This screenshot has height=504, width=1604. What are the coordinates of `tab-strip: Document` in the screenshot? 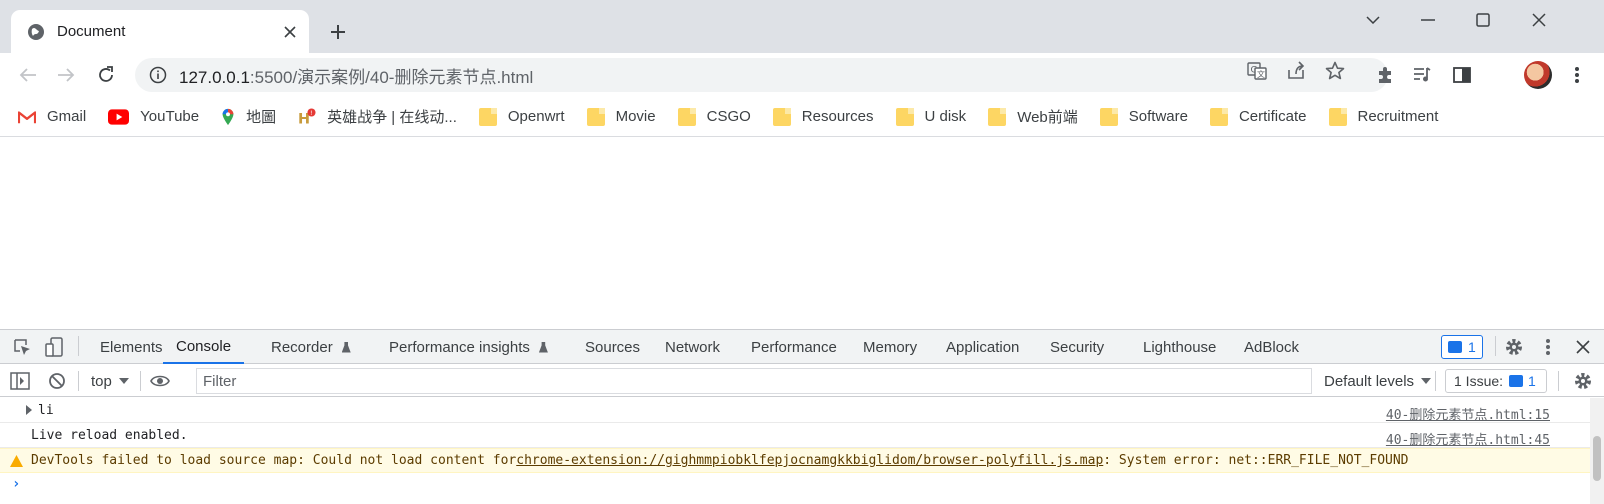 It's located at (802, 26).